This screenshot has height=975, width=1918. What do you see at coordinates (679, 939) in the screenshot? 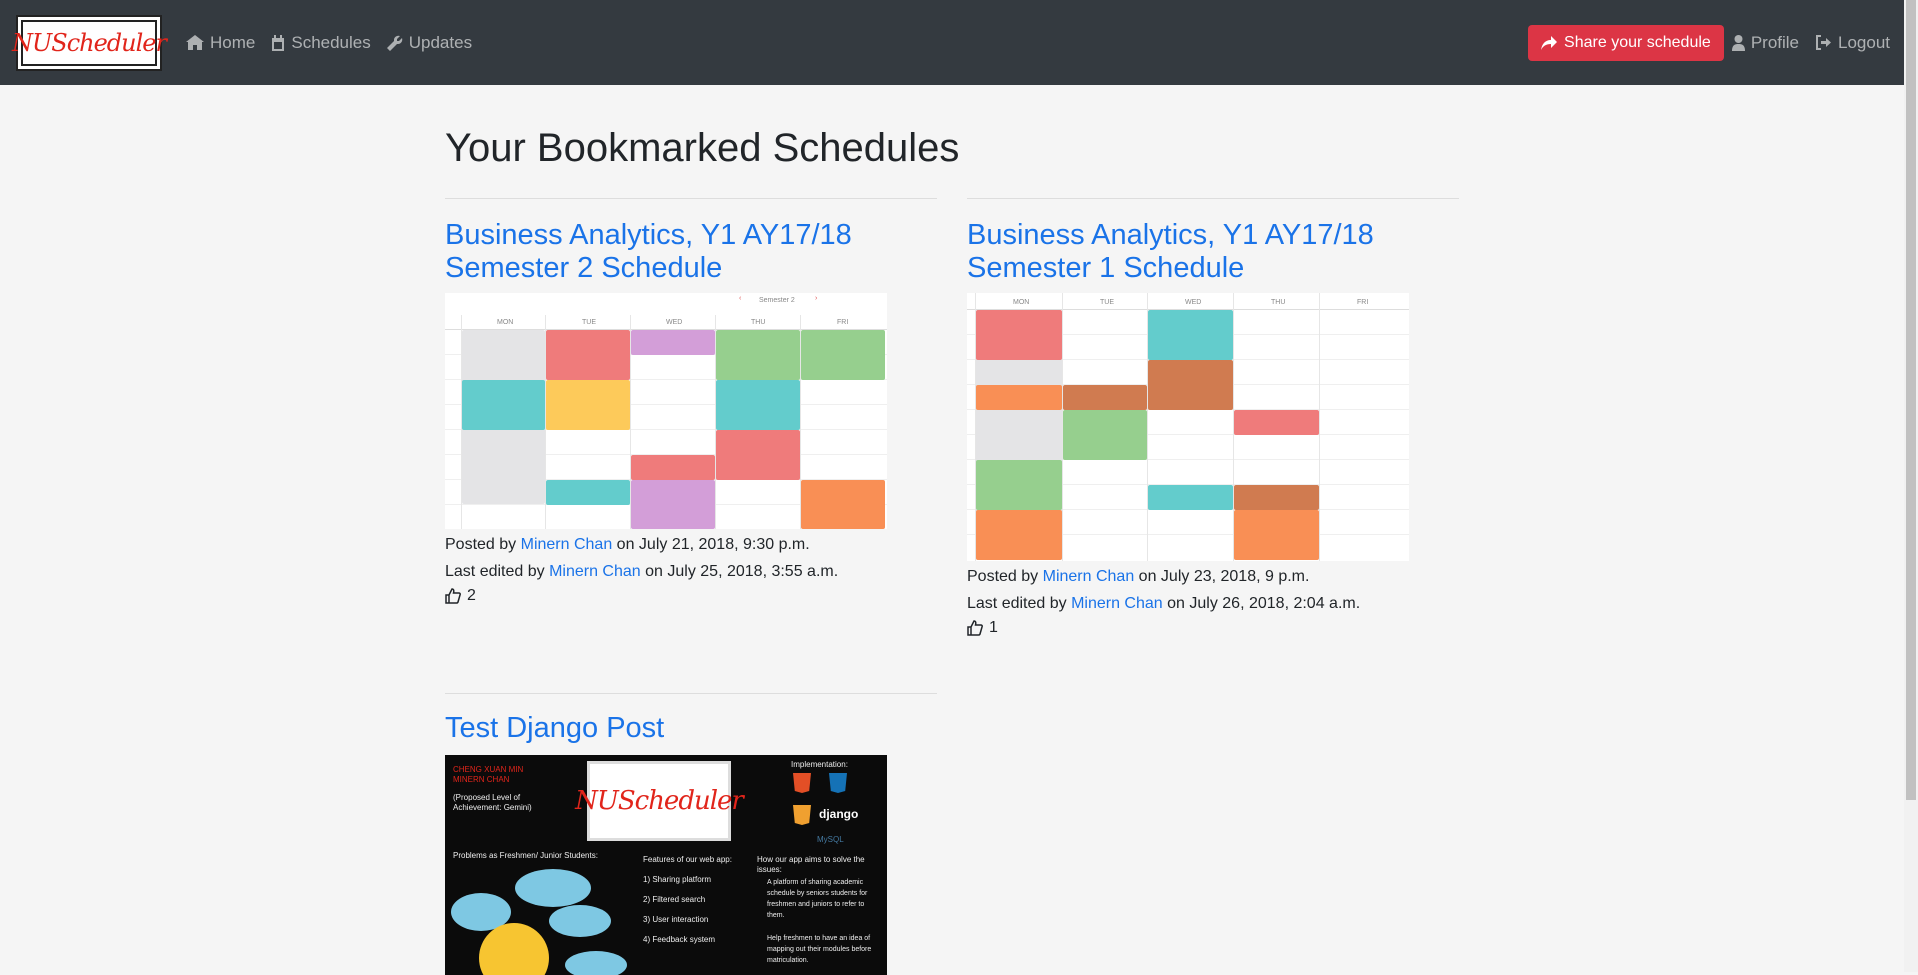
I see `poster-feature: 4) Feedback system` at bounding box center [679, 939].